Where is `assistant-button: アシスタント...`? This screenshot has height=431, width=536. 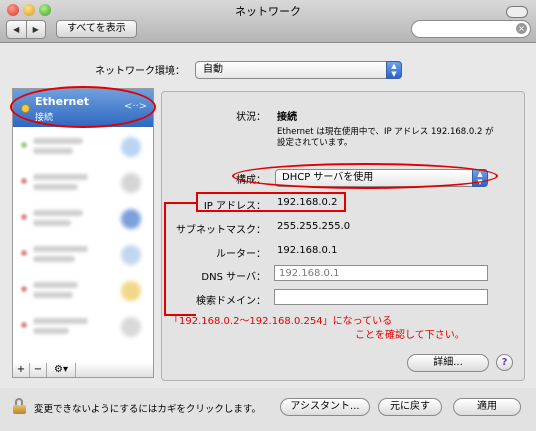
assistant-button: アシスタント... is located at coordinates (325, 407).